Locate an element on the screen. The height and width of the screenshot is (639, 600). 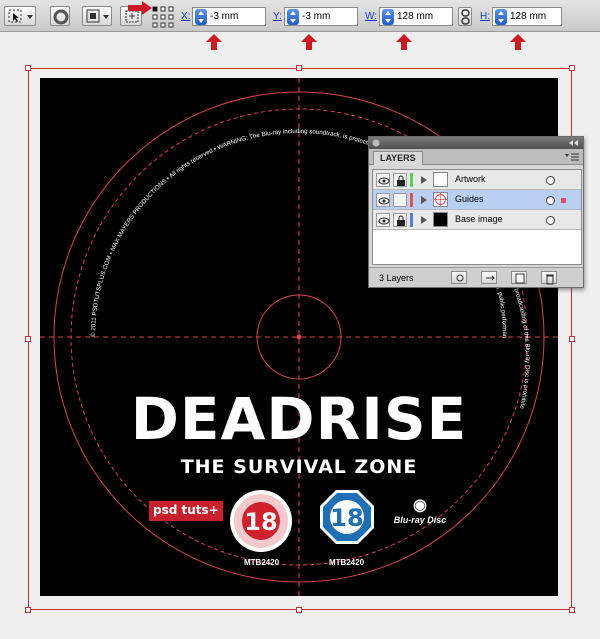
tab-layers: LAYERS is located at coordinates (398, 158).